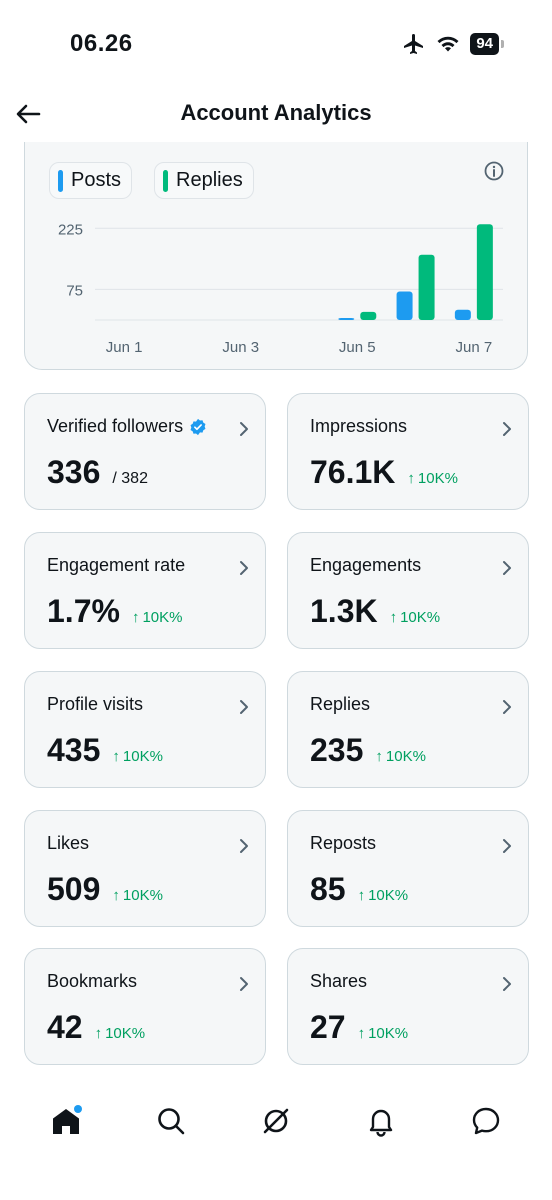  I want to click on metric-card-engagement-rate: Engagement rate 1.7% ↑ 10K%, so click(145, 590).